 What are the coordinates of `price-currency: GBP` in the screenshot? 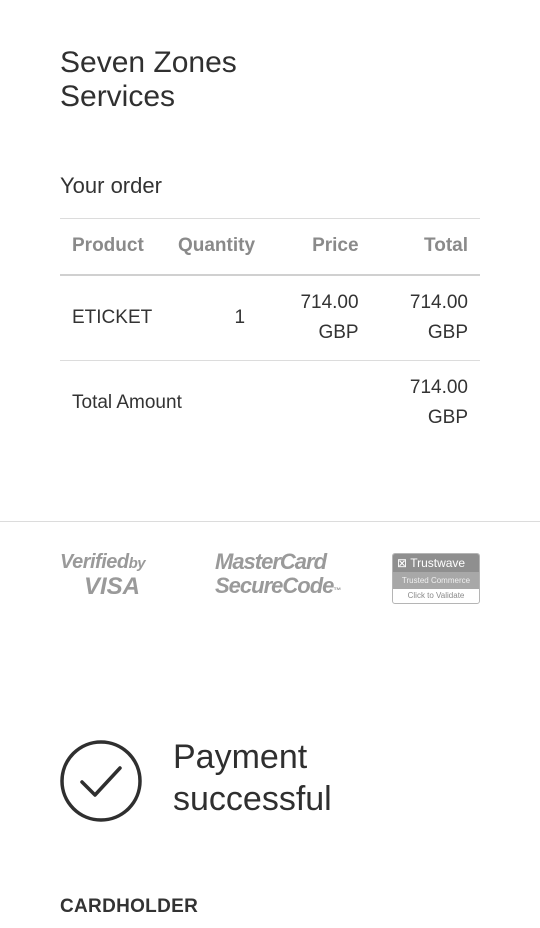 It's located at (338, 332).